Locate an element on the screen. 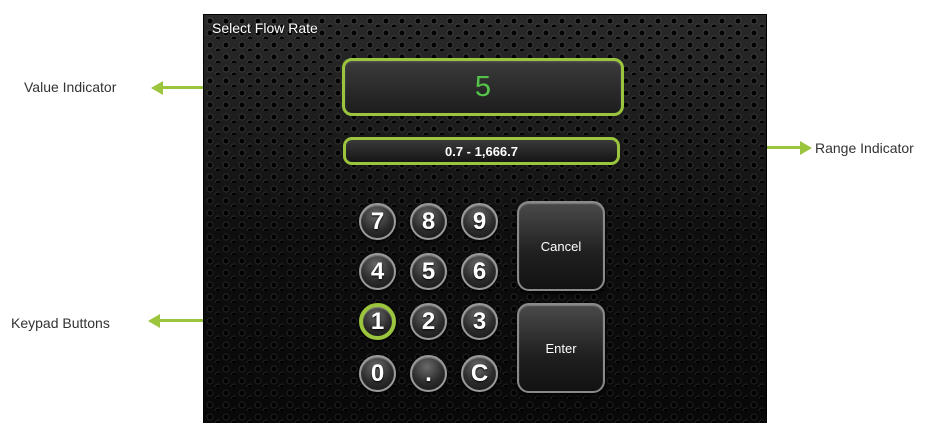 The height and width of the screenshot is (423, 944). key-5: 5 is located at coordinates (428, 271).